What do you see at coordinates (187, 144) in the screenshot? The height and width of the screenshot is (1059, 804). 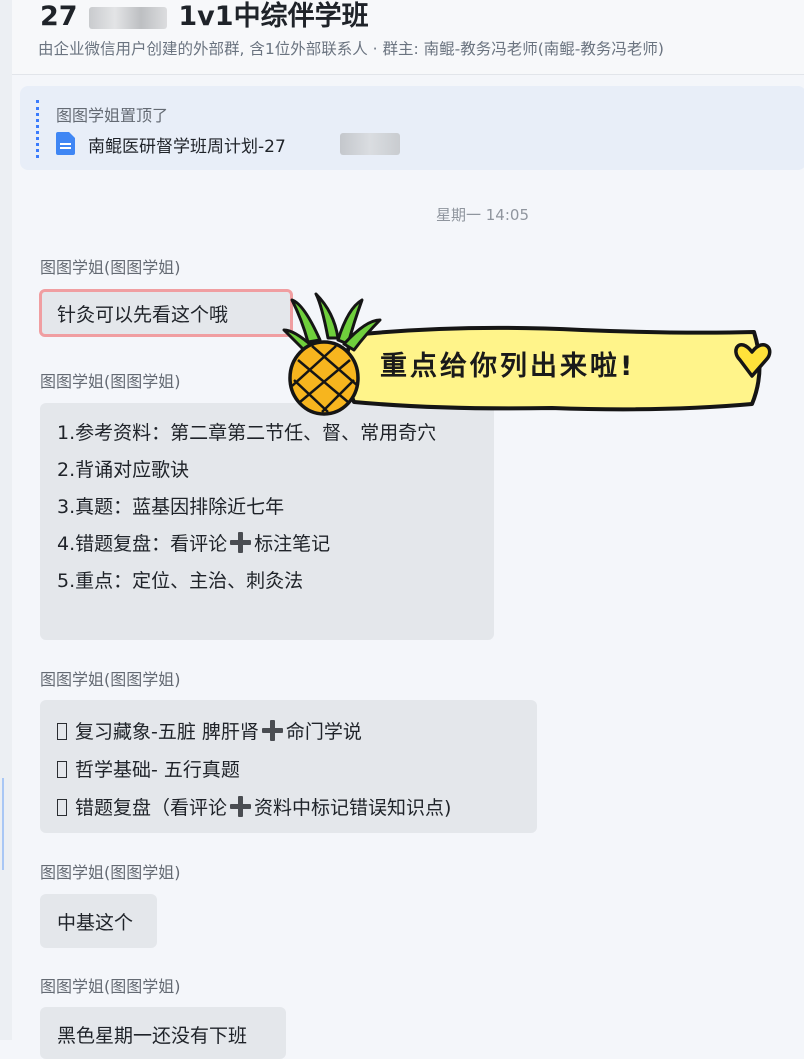 I see `pinned-doc-title: 南鲲医研督学班周计划-27` at bounding box center [187, 144].